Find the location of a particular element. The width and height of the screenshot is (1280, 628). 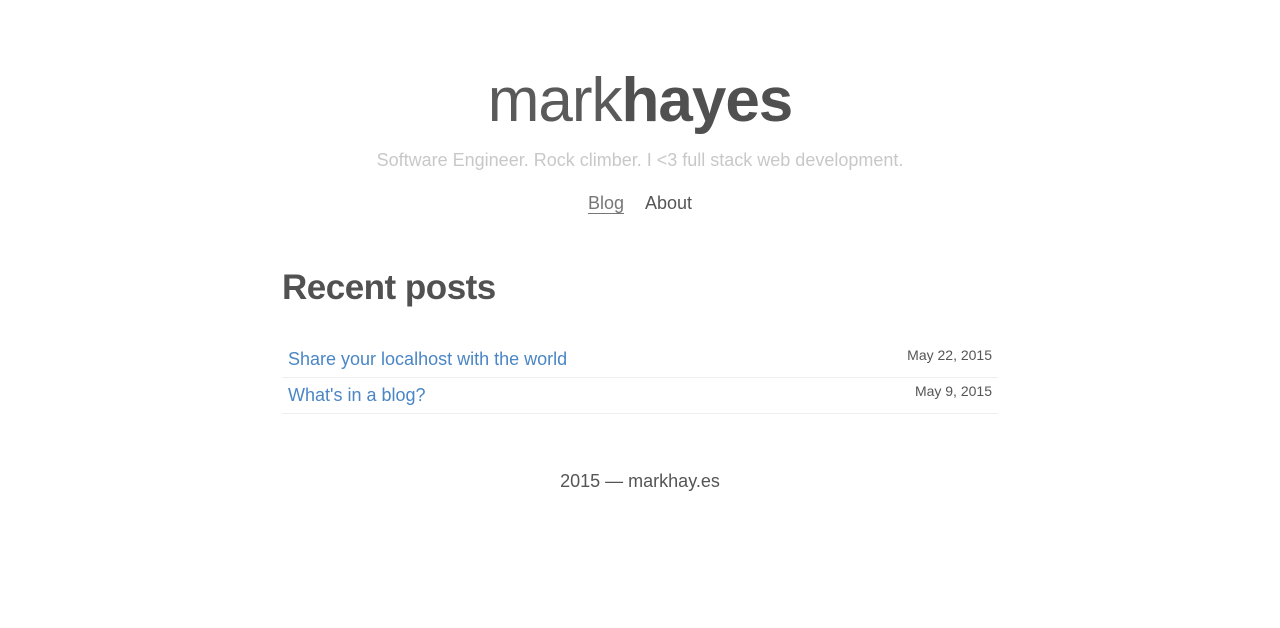

logo-first-name: mark is located at coordinates (555, 100).